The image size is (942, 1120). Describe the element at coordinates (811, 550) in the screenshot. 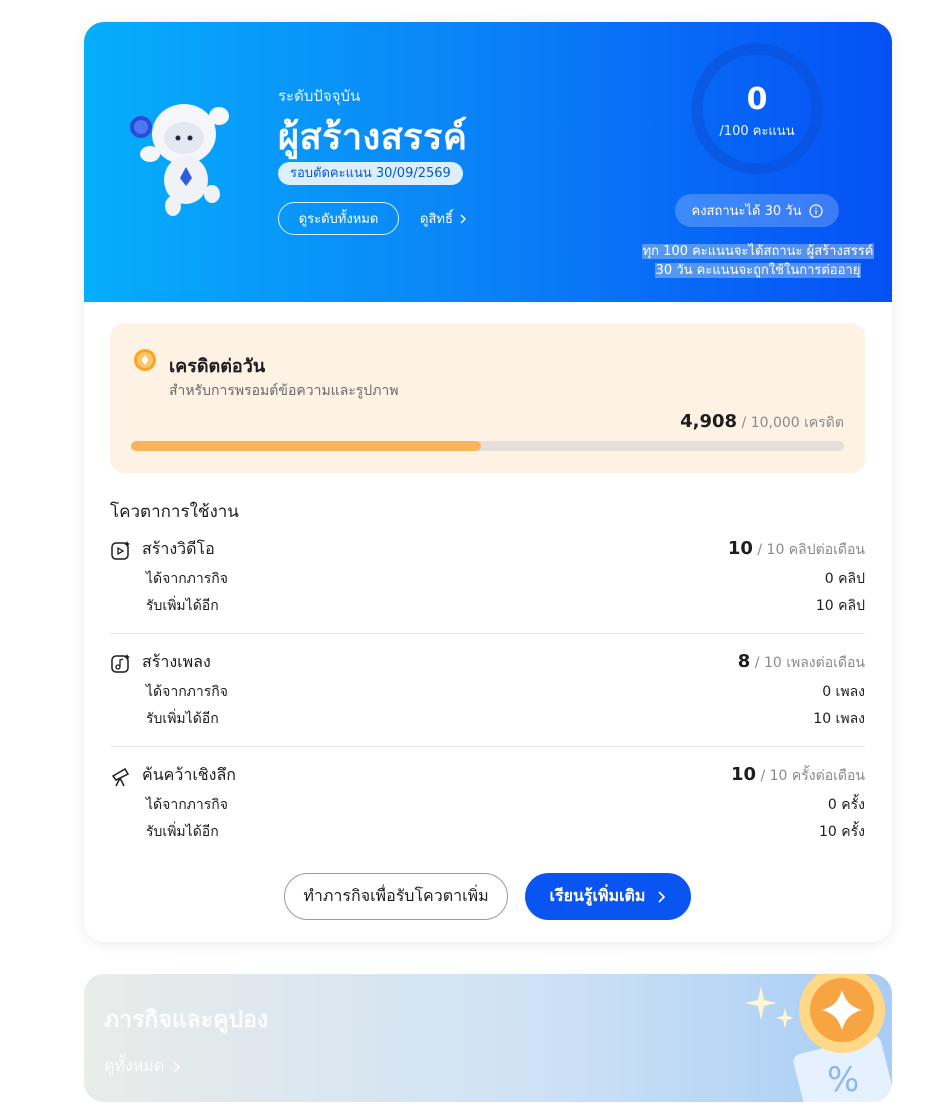

I see `quota-limit: / 10 คลิปต่อเดือน` at that location.